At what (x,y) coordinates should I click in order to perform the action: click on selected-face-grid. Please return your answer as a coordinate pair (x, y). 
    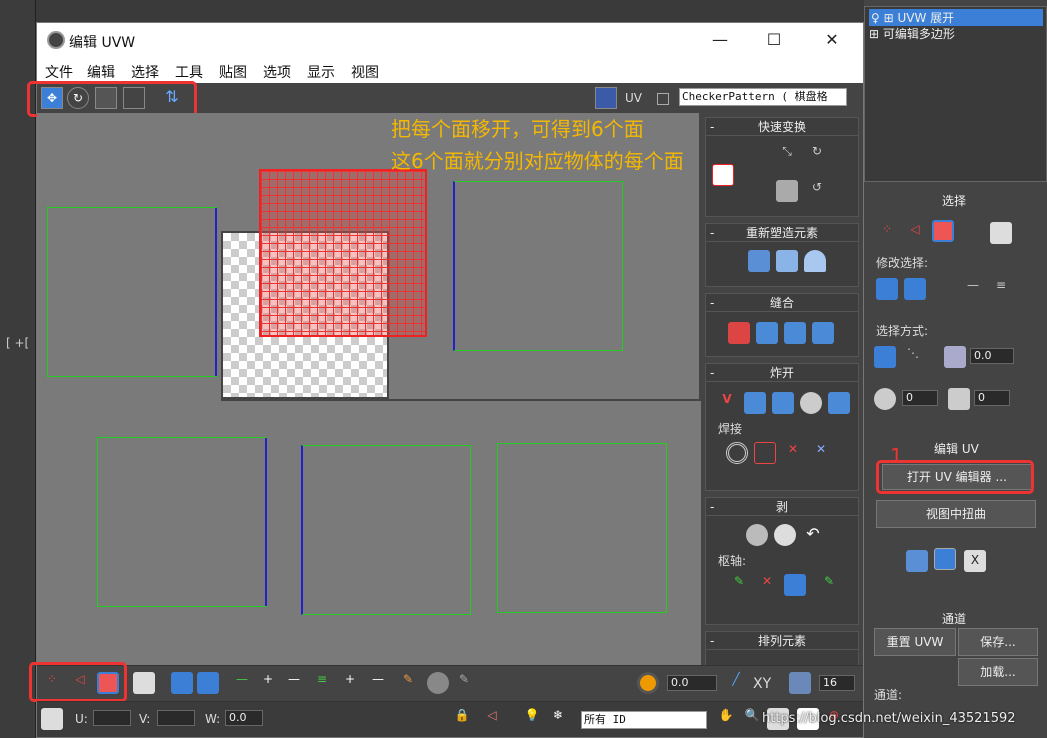
    Looking at the image, I should click on (343, 253).